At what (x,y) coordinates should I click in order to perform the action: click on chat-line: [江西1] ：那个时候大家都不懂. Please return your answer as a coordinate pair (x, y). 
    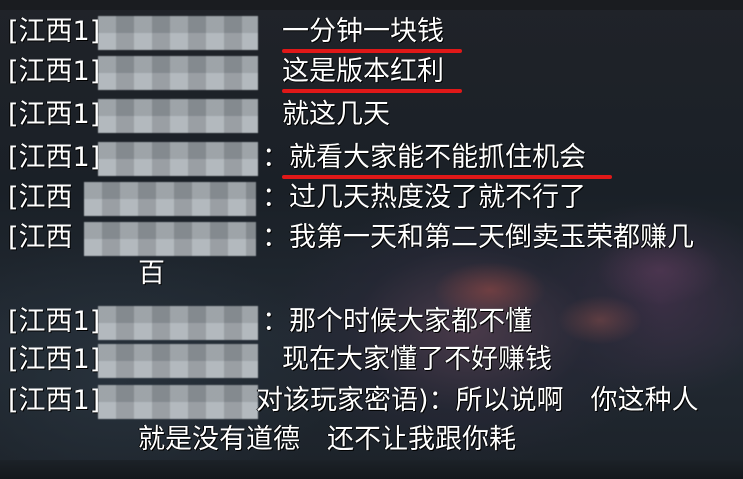
    Looking at the image, I should click on (371, 322).